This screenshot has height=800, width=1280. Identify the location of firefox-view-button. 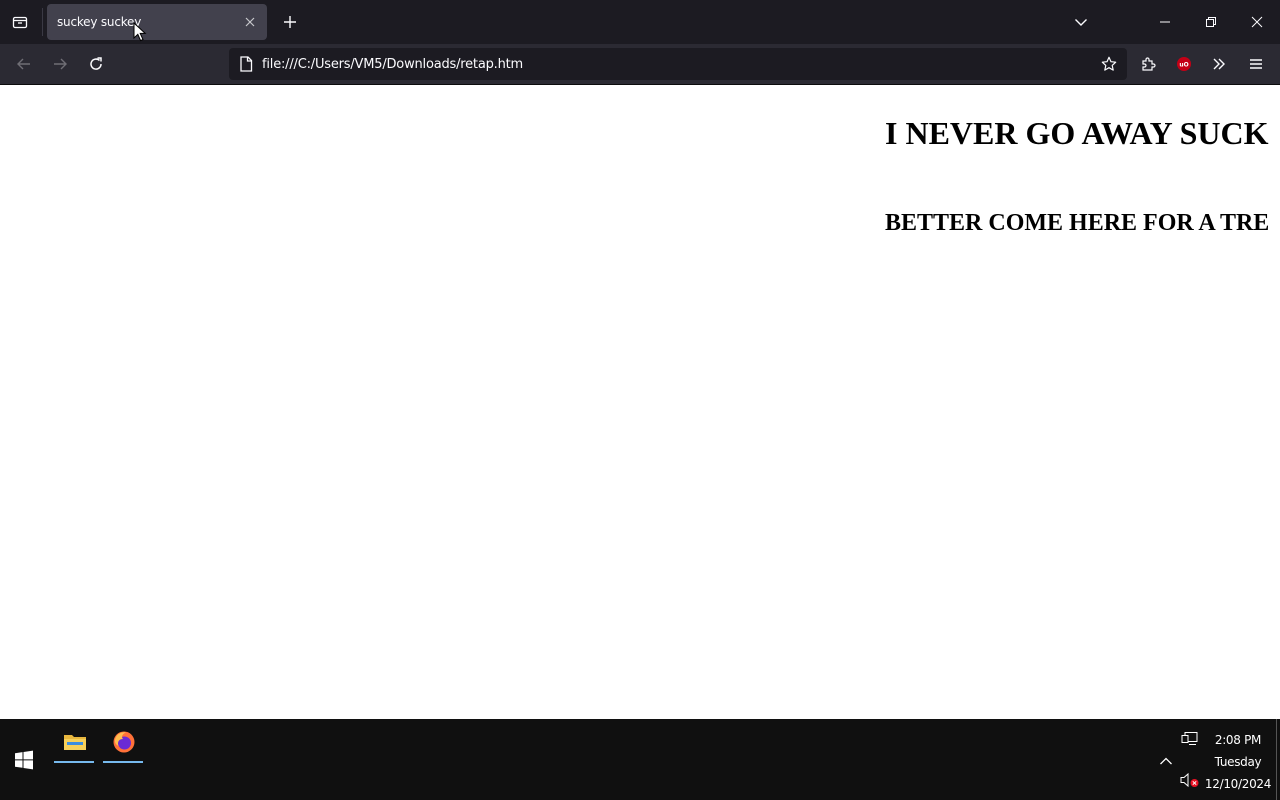
(20, 22).